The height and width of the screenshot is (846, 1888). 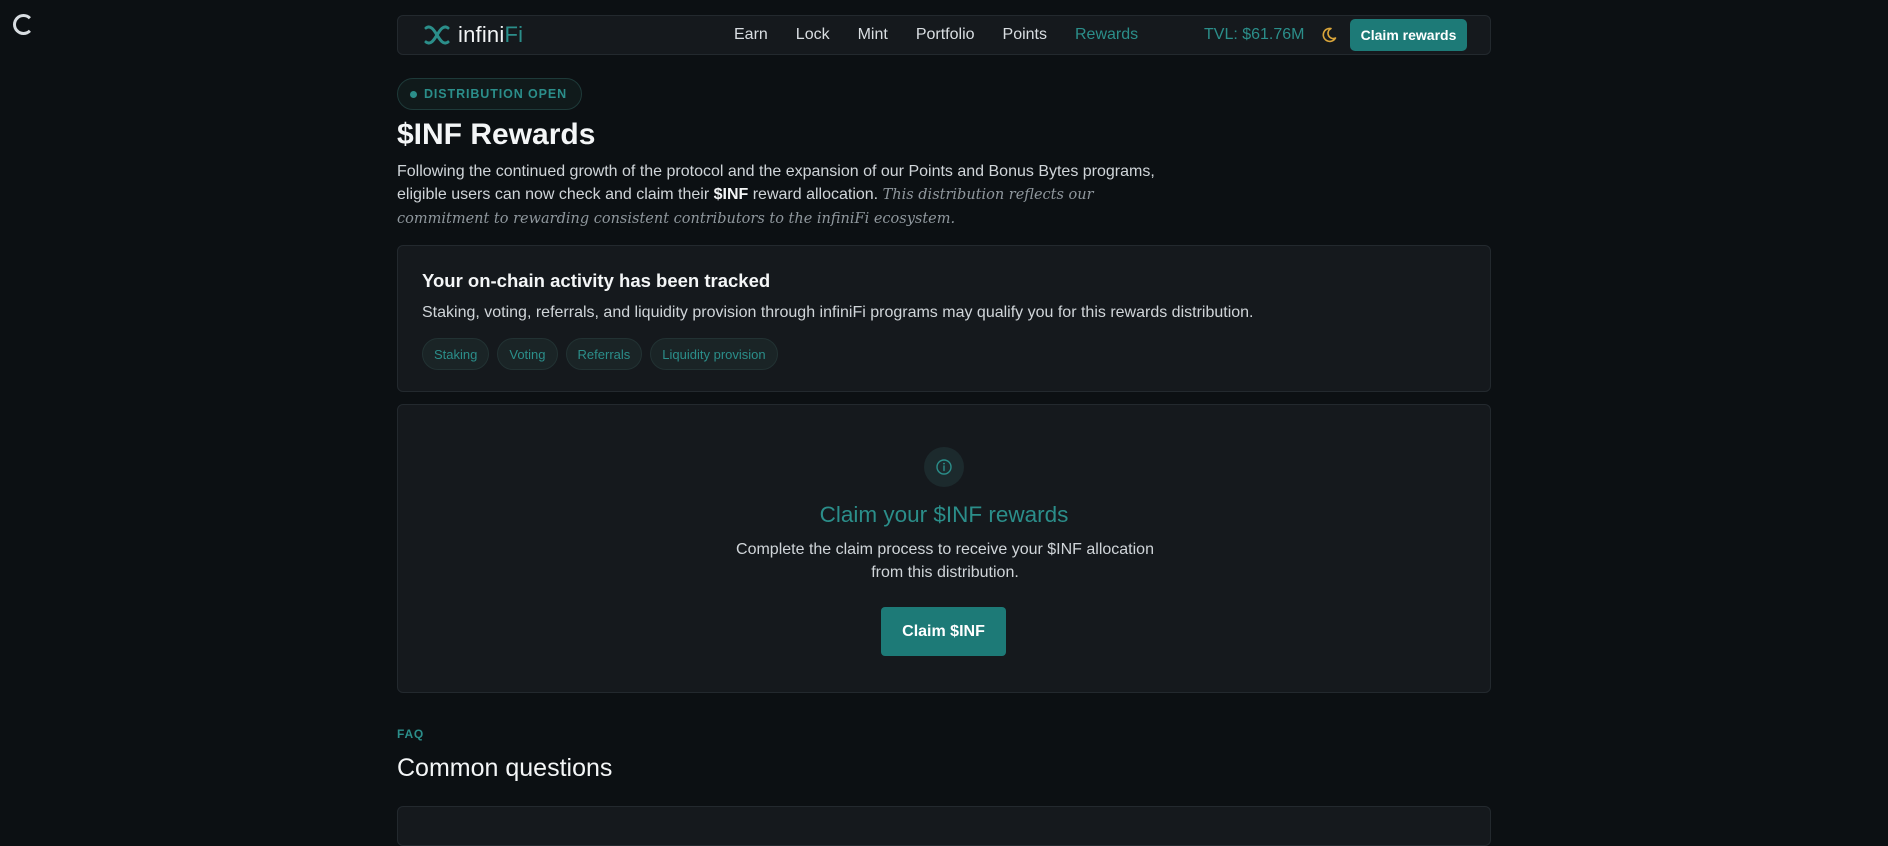 I want to click on faq-title: Common questions, so click(x=505, y=768).